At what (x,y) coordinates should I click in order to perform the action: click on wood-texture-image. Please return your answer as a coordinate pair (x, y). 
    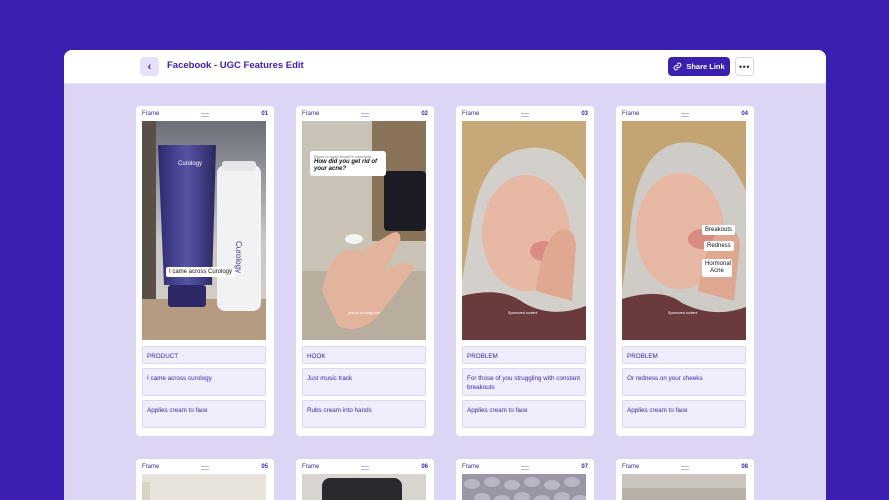
    Looking at the image, I should click on (684, 487).